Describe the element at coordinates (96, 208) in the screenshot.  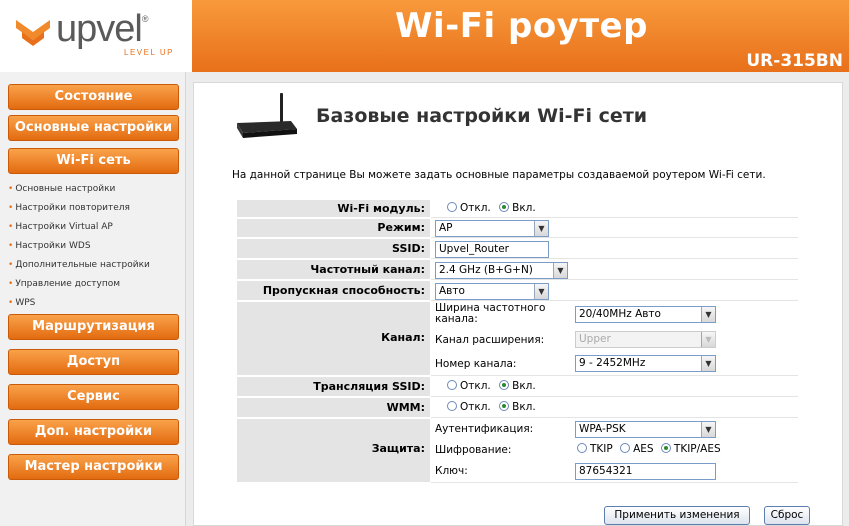
I see `submenu-repeater: • Настройки повторителя` at that location.